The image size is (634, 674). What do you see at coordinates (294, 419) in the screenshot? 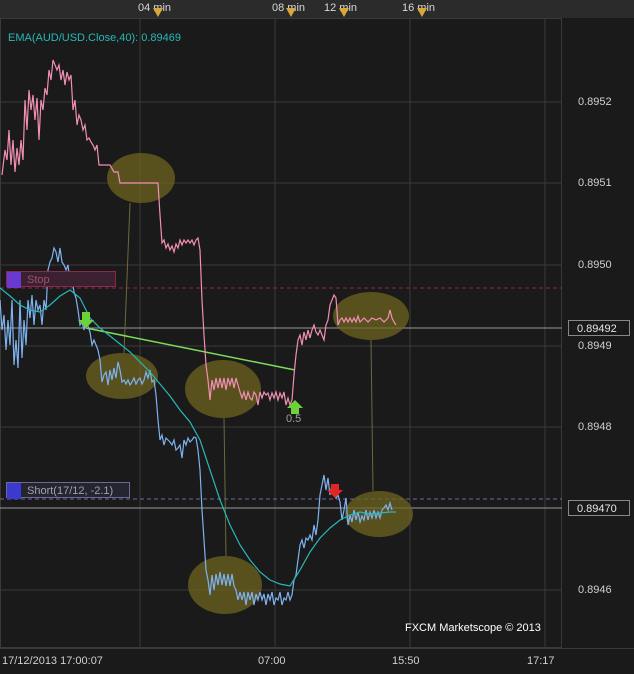
I see `signal-value-label: 0.5` at bounding box center [294, 419].